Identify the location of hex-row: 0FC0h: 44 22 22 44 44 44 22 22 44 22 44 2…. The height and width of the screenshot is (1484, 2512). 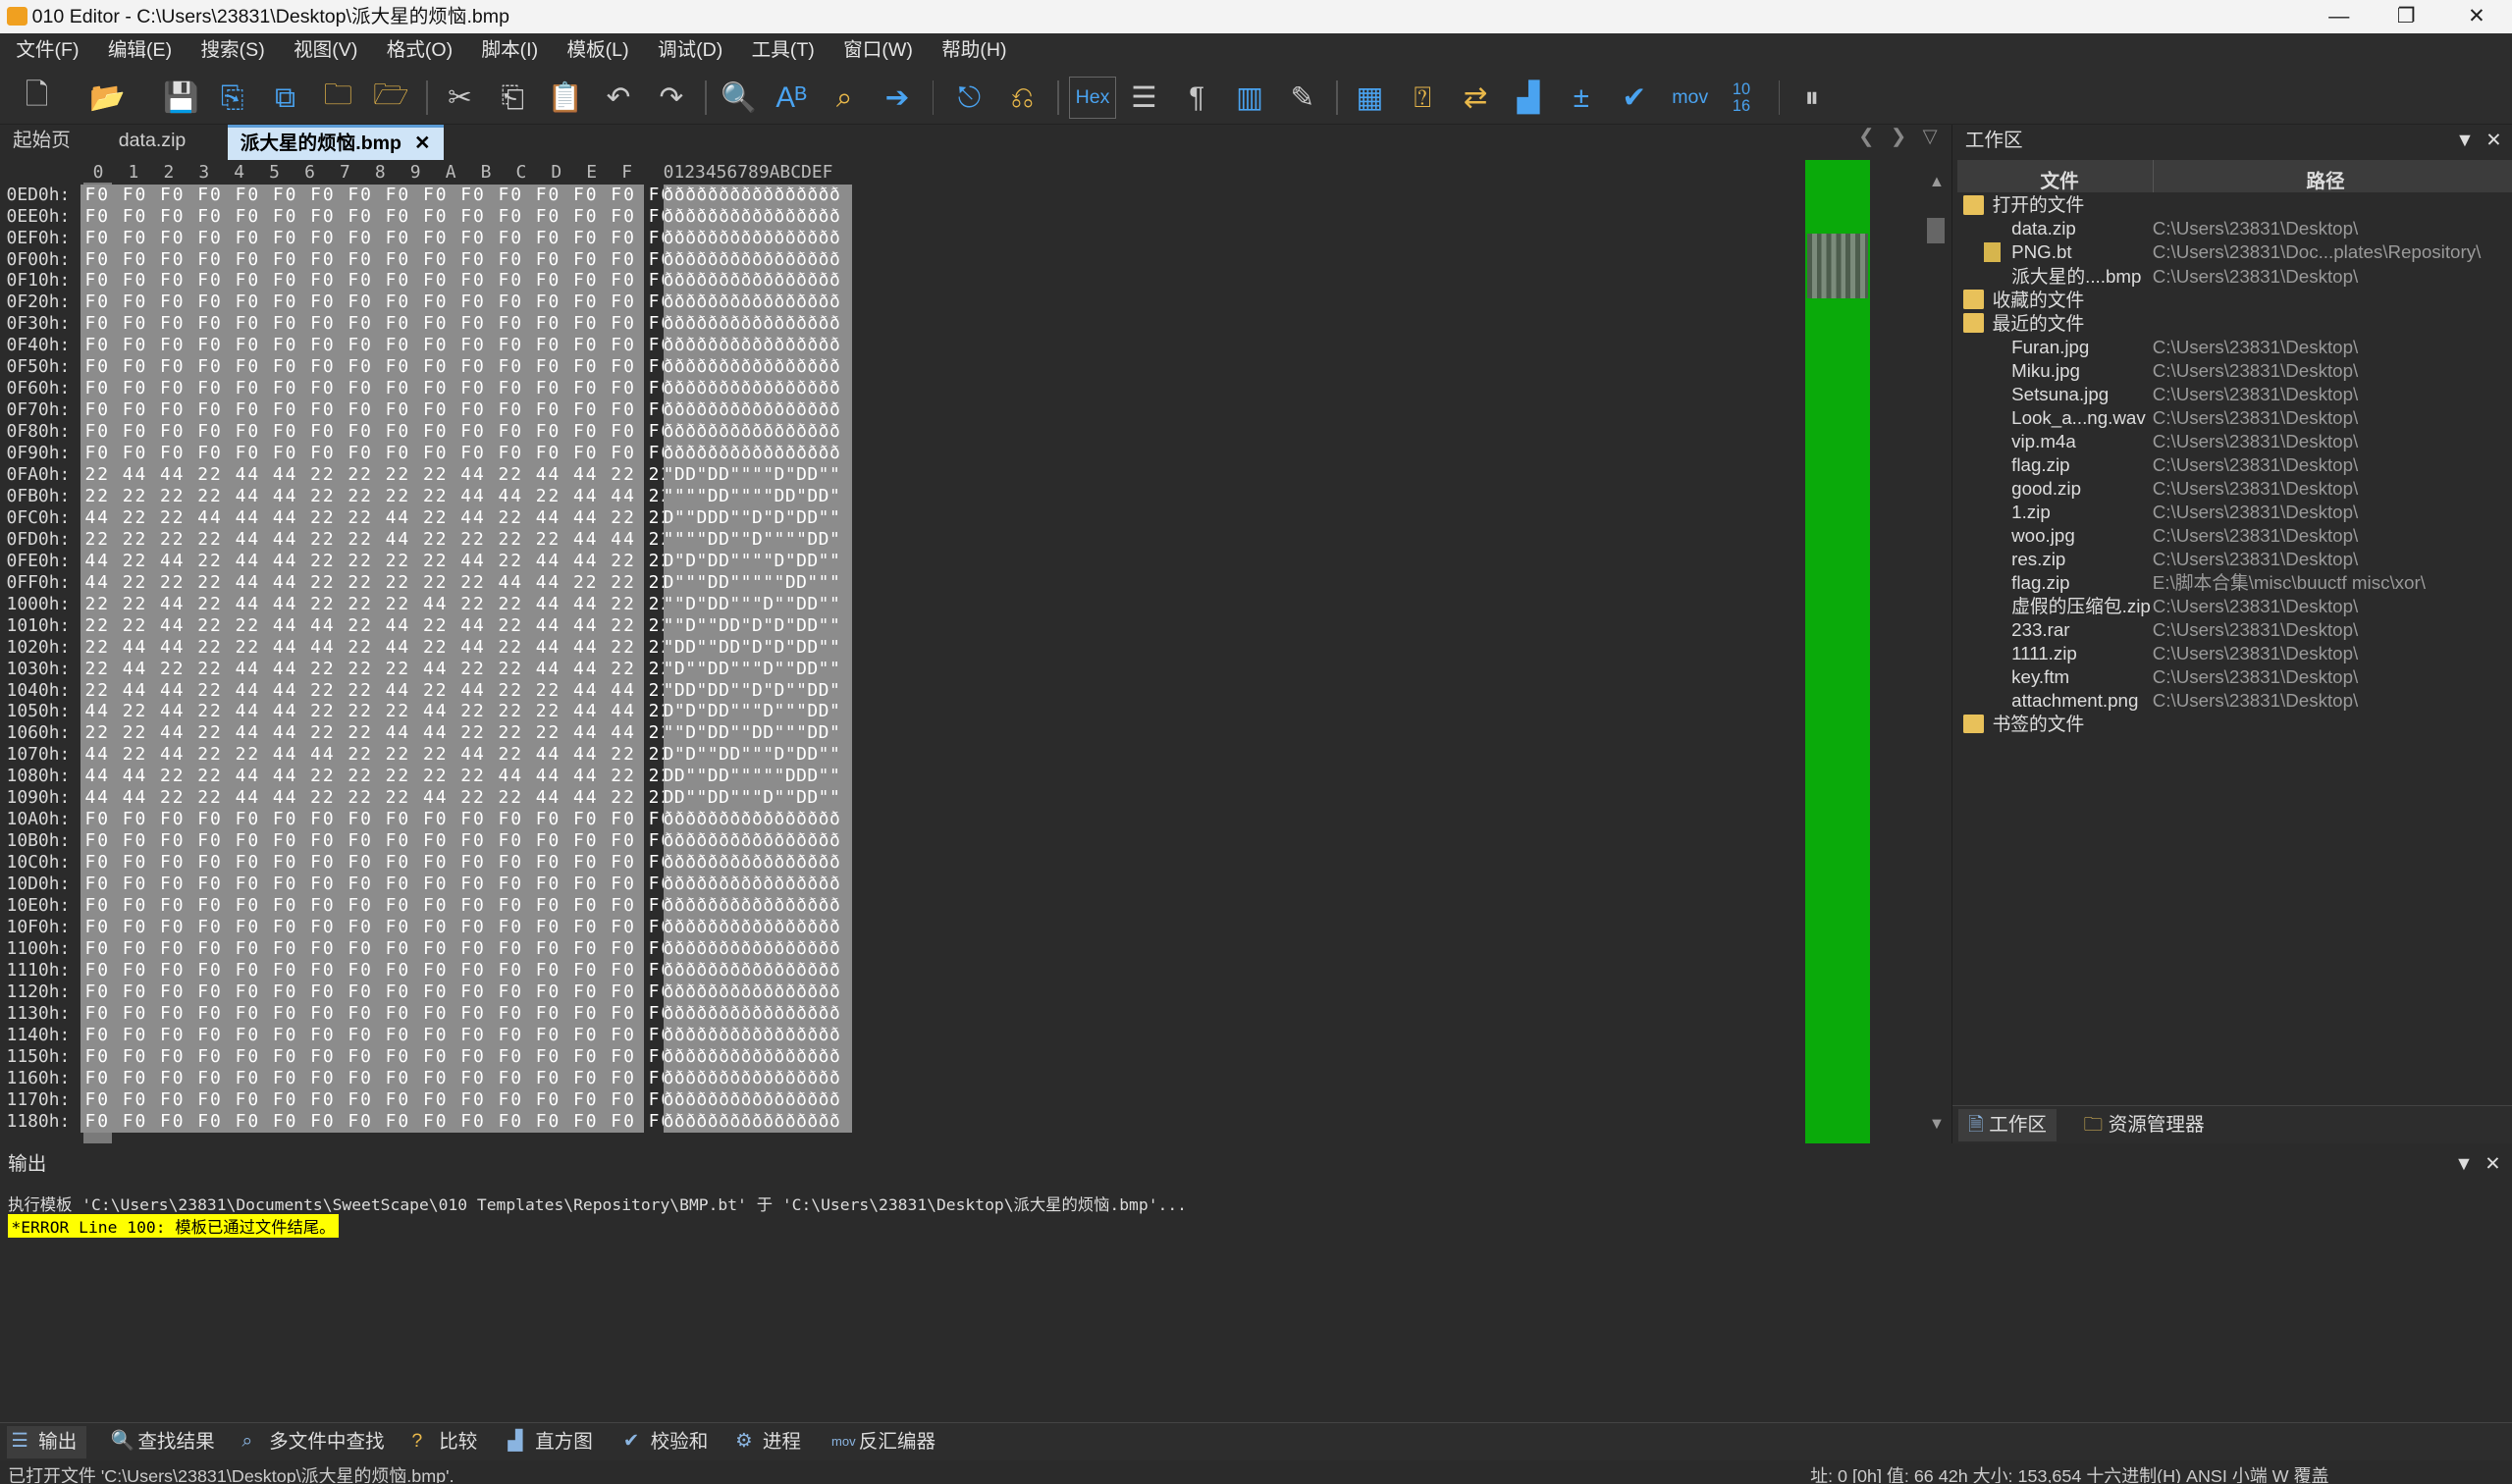
(432, 517).